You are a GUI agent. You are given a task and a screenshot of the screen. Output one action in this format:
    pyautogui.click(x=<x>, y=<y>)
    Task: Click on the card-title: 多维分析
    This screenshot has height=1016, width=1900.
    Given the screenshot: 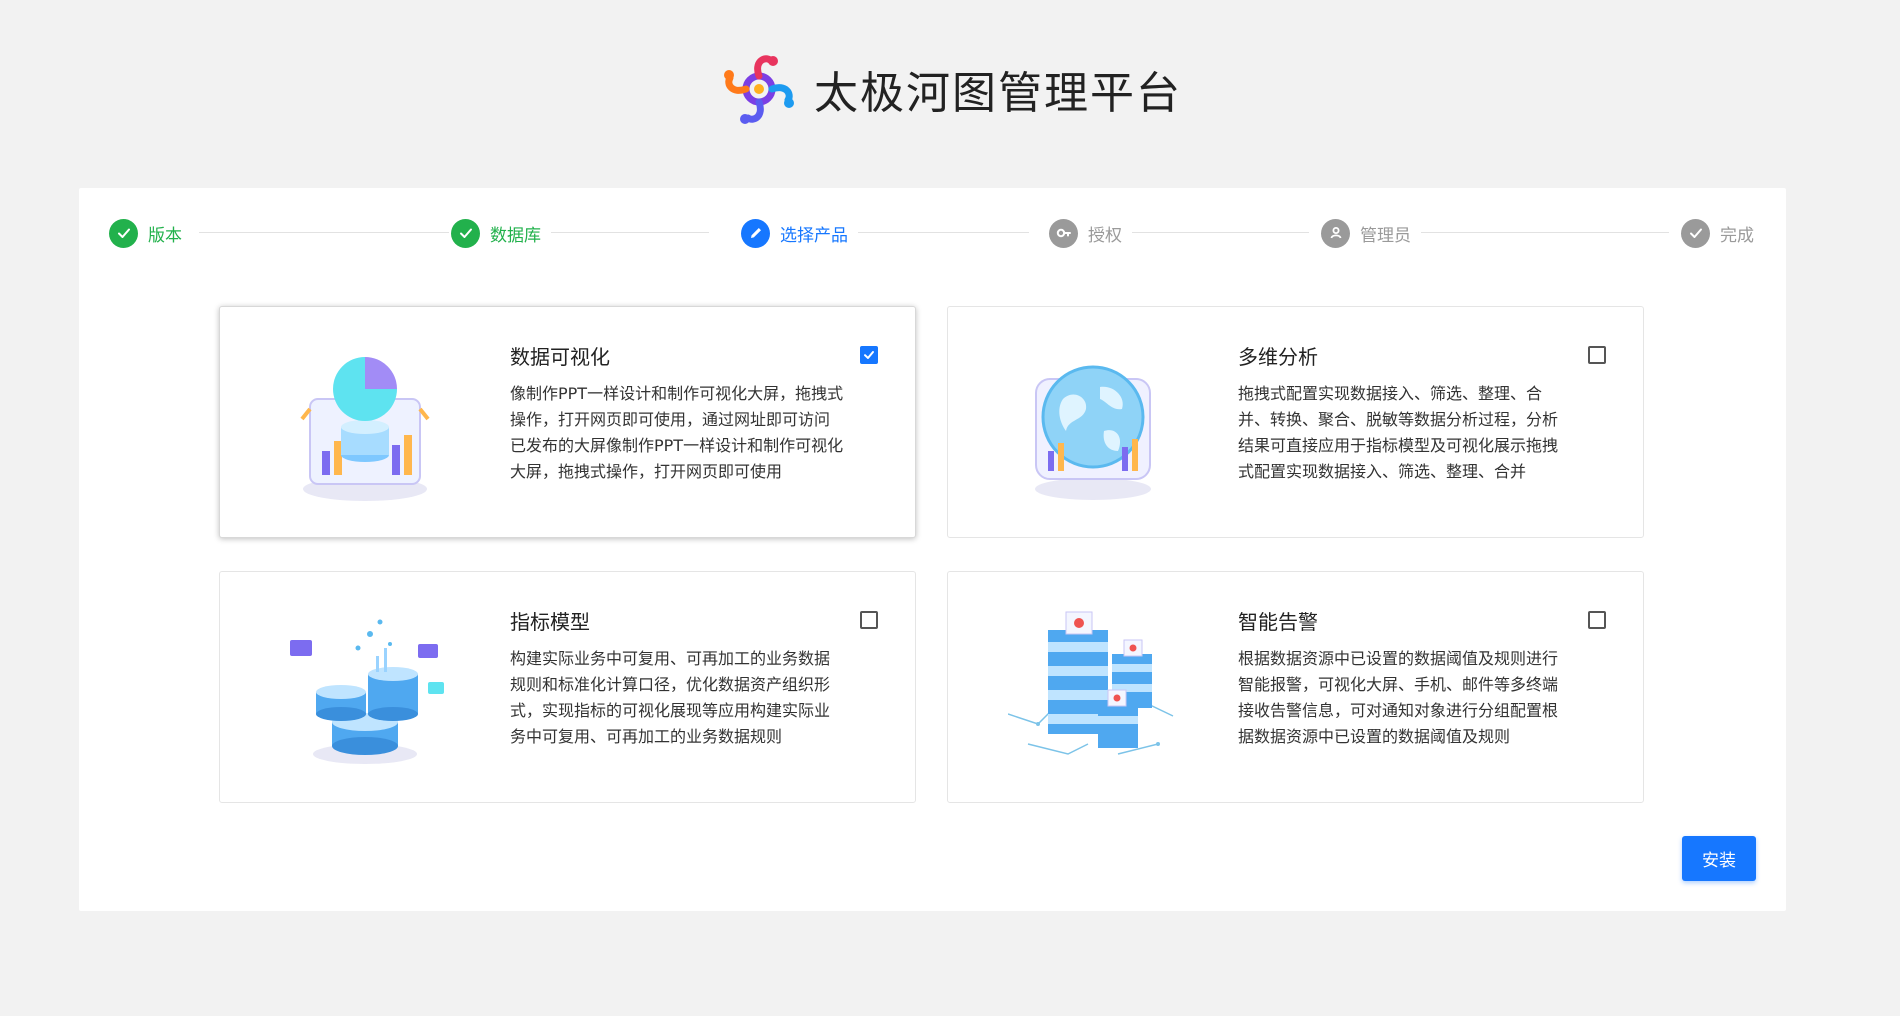 What is the action you would take?
    pyautogui.click(x=1278, y=357)
    